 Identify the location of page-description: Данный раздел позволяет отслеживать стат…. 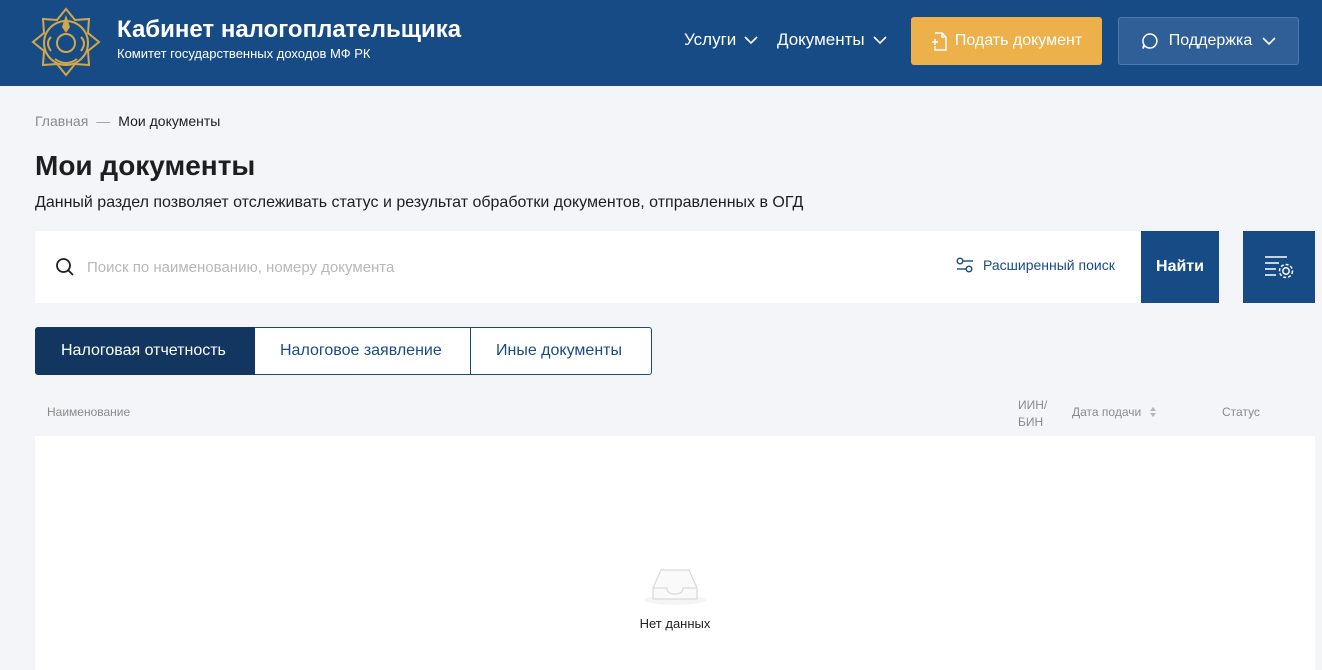
(419, 202).